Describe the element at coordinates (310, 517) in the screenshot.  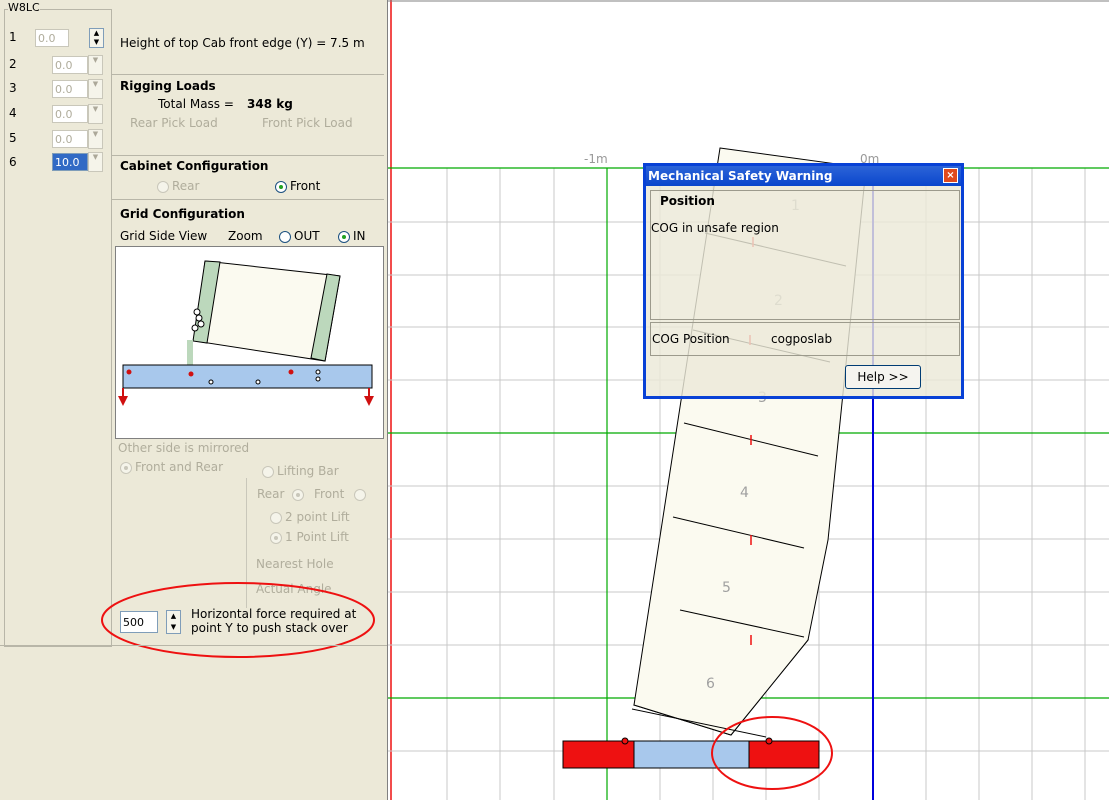
I see `two-point-lift-radio: 2 point Lift` at that location.